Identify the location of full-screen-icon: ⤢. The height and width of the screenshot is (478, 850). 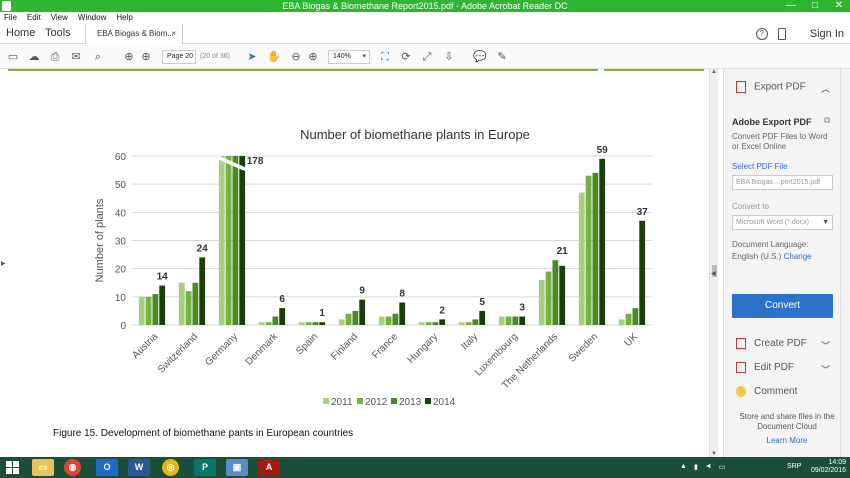
(427, 57).